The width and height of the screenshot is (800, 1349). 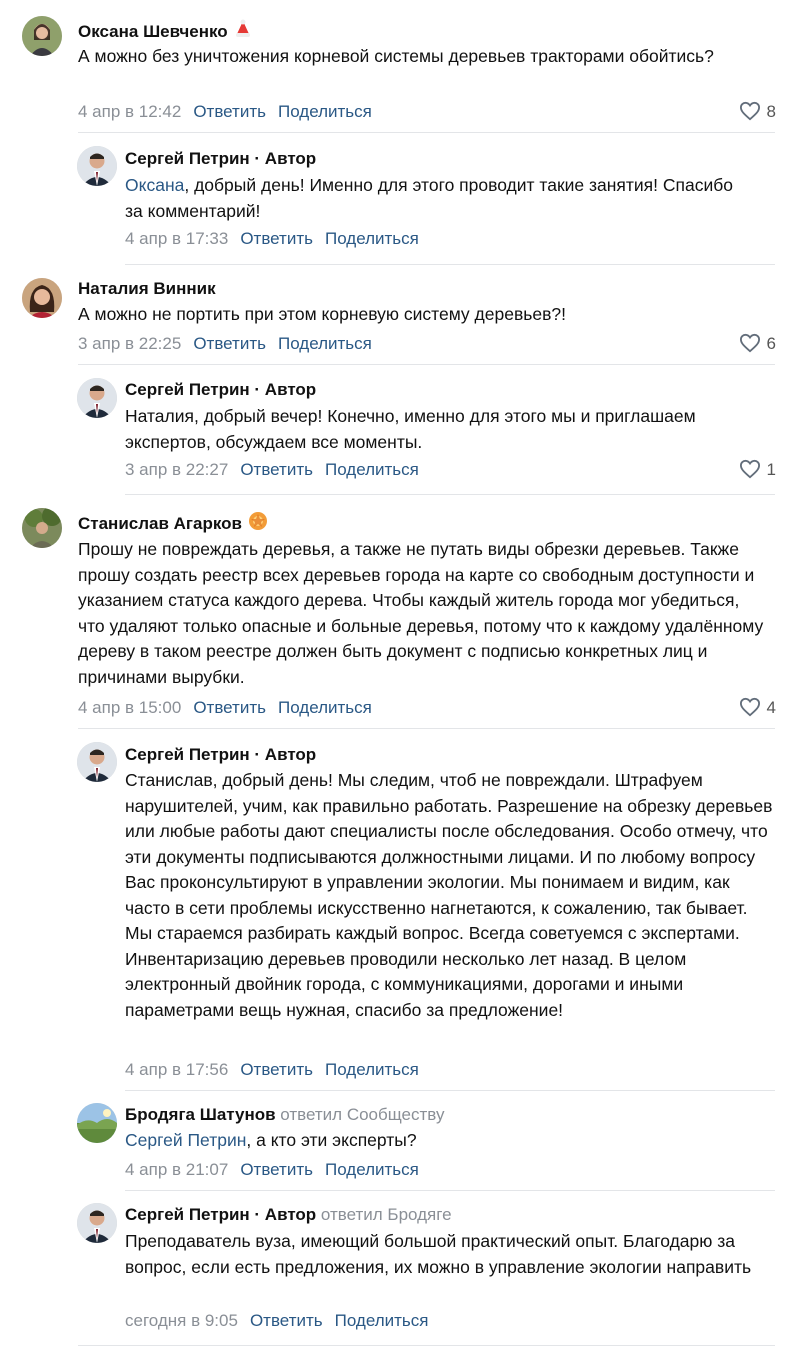 What do you see at coordinates (200, 1114) in the screenshot?
I see `author-name: Бродяга Шатунов` at bounding box center [200, 1114].